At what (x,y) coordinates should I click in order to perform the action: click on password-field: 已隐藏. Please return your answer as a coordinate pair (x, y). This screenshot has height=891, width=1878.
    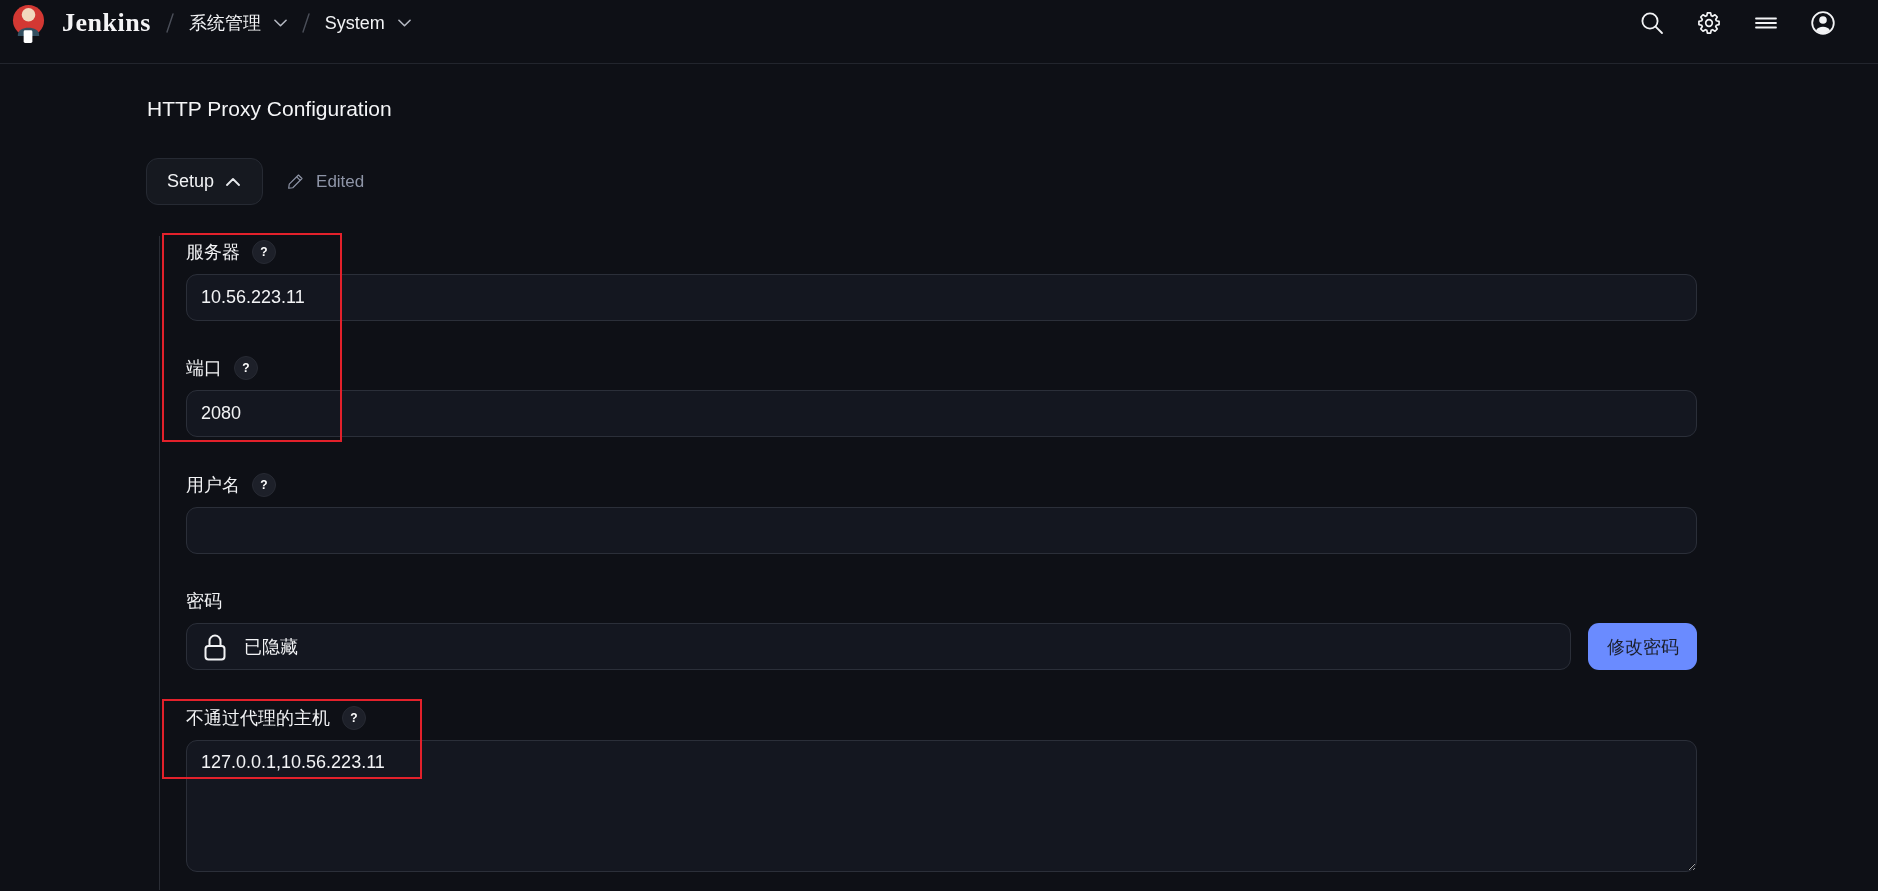
    Looking at the image, I should click on (878, 647).